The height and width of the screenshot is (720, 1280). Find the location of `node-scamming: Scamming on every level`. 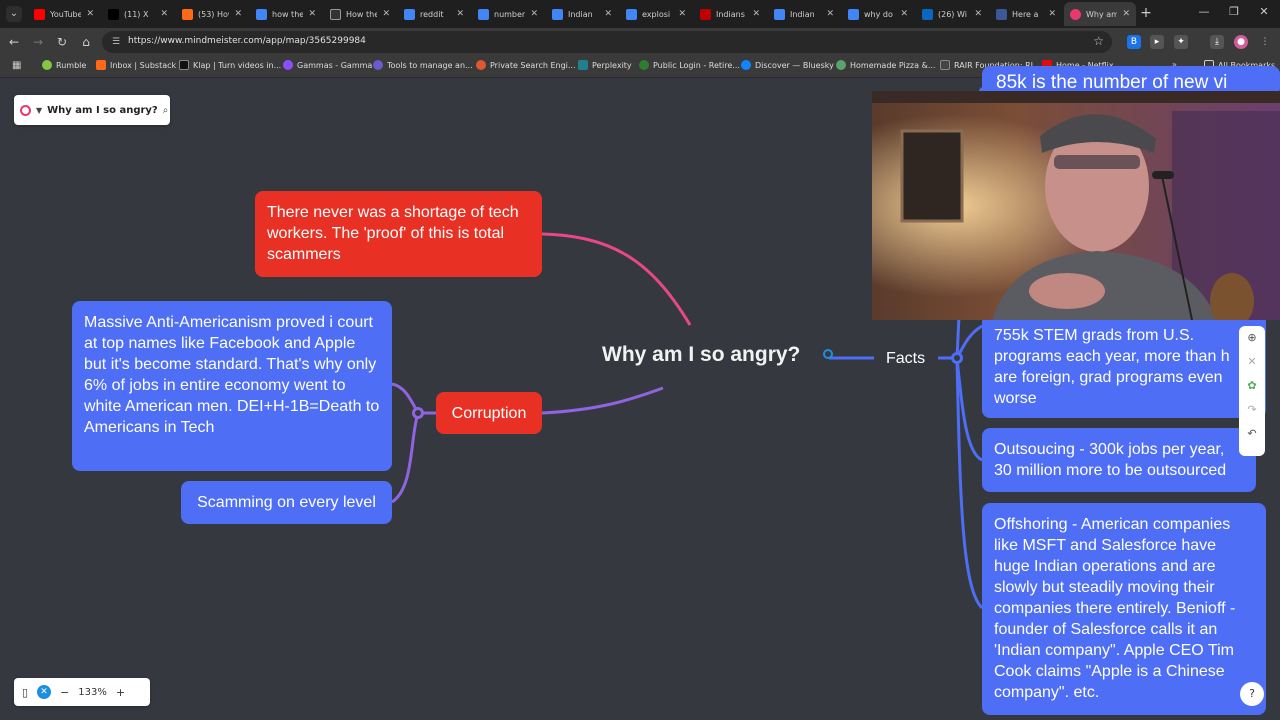

node-scamming: Scamming on every level is located at coordinates (286, 502).